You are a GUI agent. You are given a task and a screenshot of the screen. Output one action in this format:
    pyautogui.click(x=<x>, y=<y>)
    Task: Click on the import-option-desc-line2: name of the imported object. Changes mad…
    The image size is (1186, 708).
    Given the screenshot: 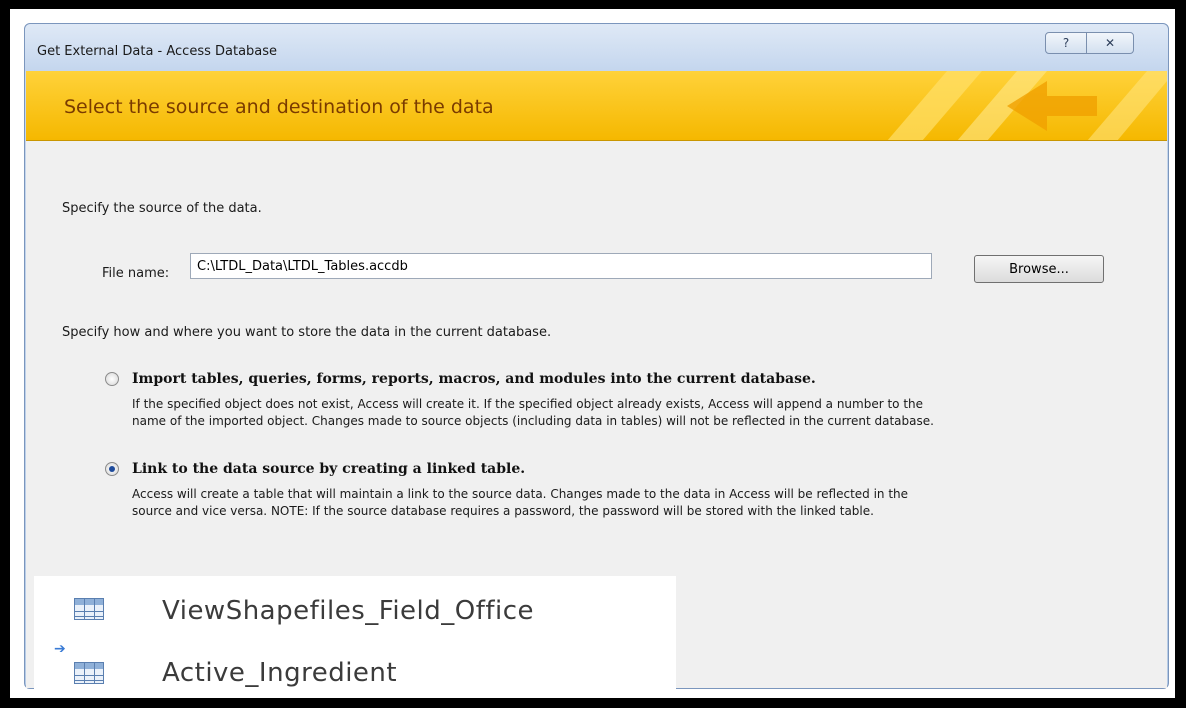 What is the action you would take?
    pyautogui.click(x=533, y=421)
    